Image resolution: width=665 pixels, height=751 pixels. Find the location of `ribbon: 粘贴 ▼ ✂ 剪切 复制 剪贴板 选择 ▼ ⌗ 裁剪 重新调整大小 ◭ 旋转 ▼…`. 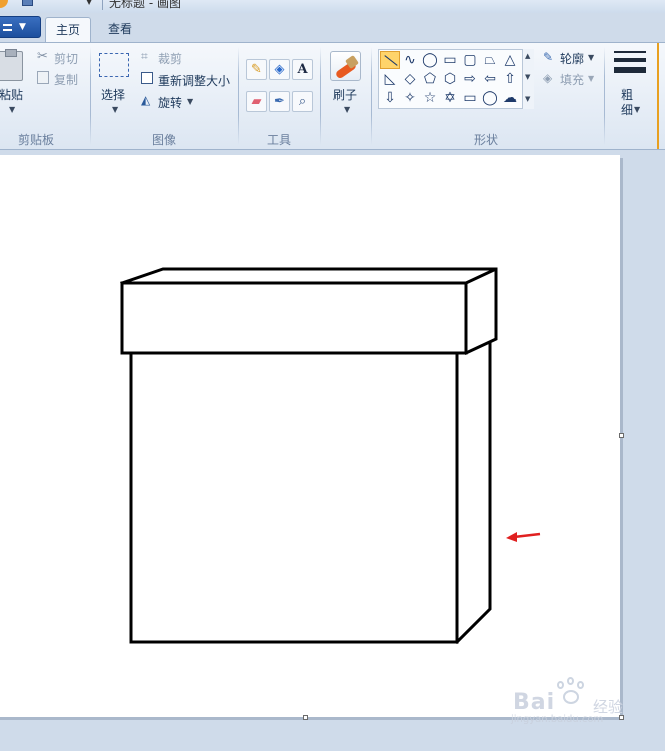

ribbon: 粘贴 ▼ ✂ 剪切 复制 剪贴板 选择 ▼ ⌗ 裁剪 重新调整大小 ◭ 旋转 ▼… is located at coordinates (332, 96).